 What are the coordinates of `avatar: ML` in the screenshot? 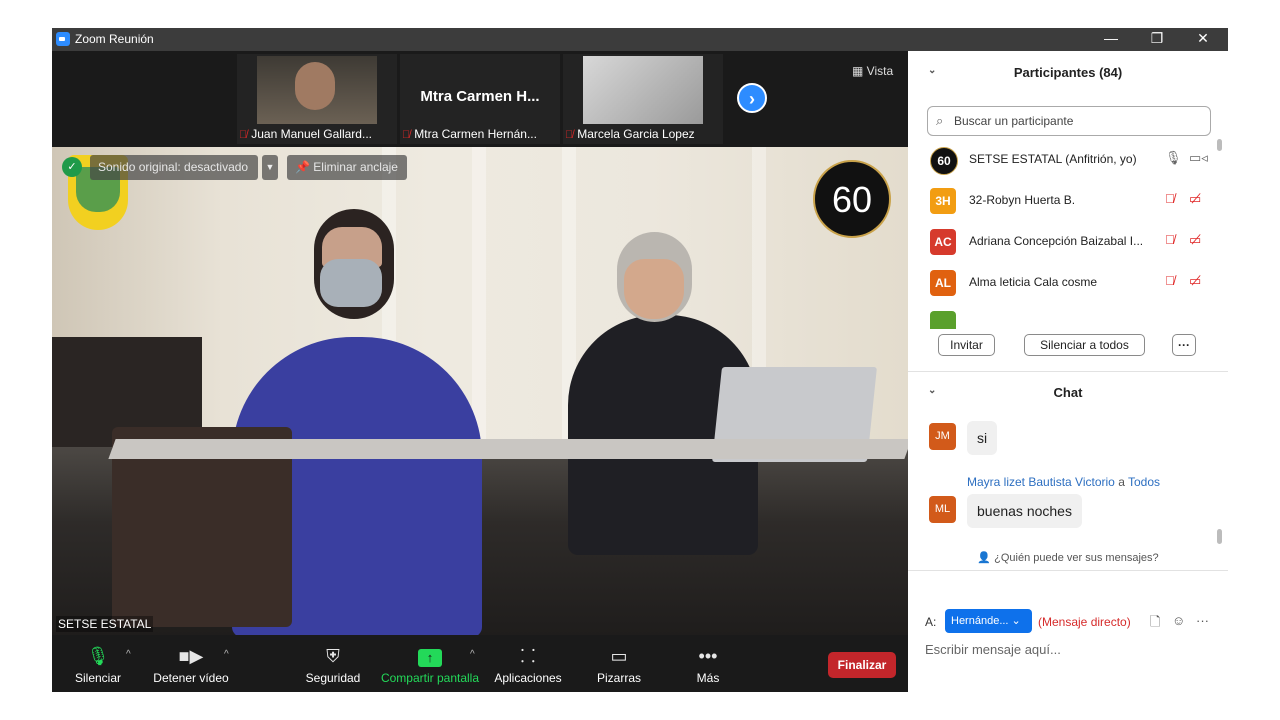 It's located at (942, 509).